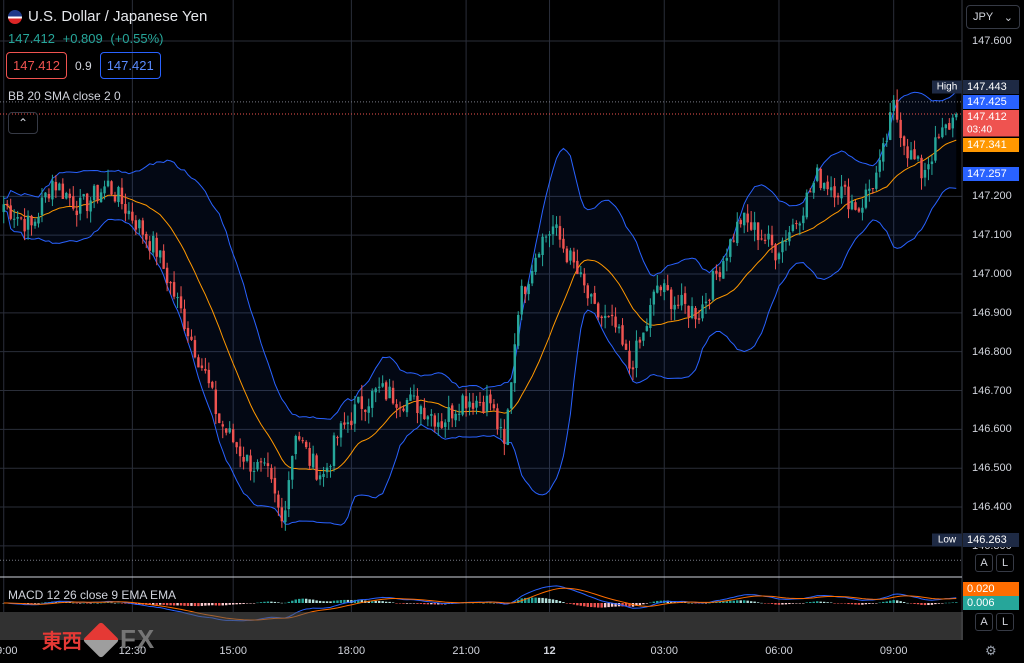 This screenshot has width=1024, height=663. What do you see at coordinates (991, 117) in the screenshot?
I see `current-price-label: 147.412` at bounding box center [991, 117].